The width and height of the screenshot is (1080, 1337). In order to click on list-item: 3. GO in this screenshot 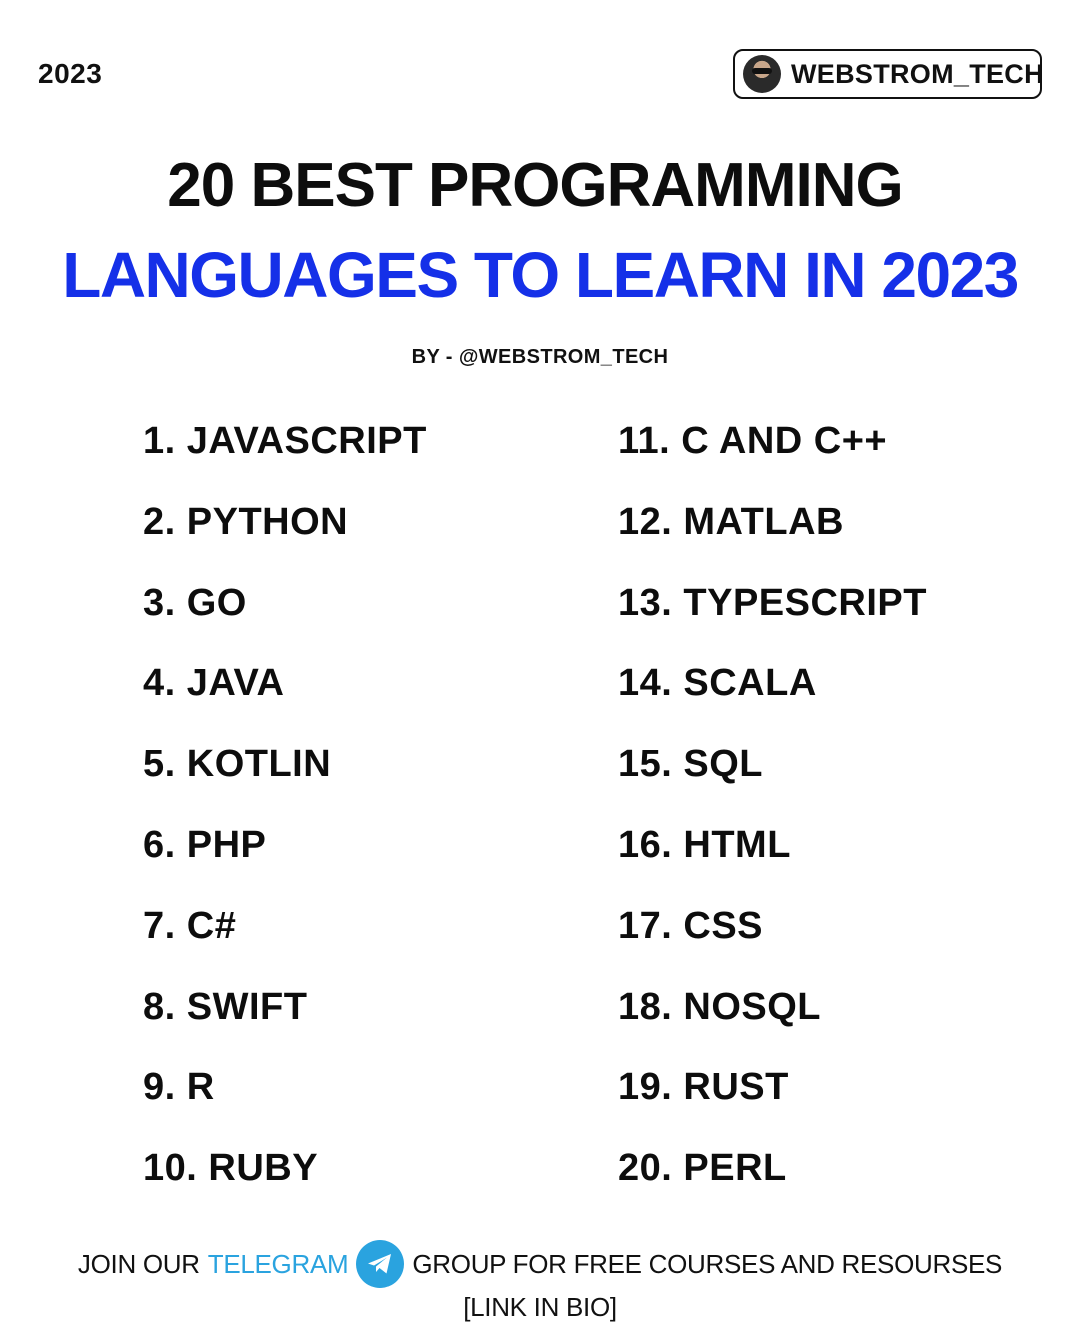, I will do `click(195, 602)`.